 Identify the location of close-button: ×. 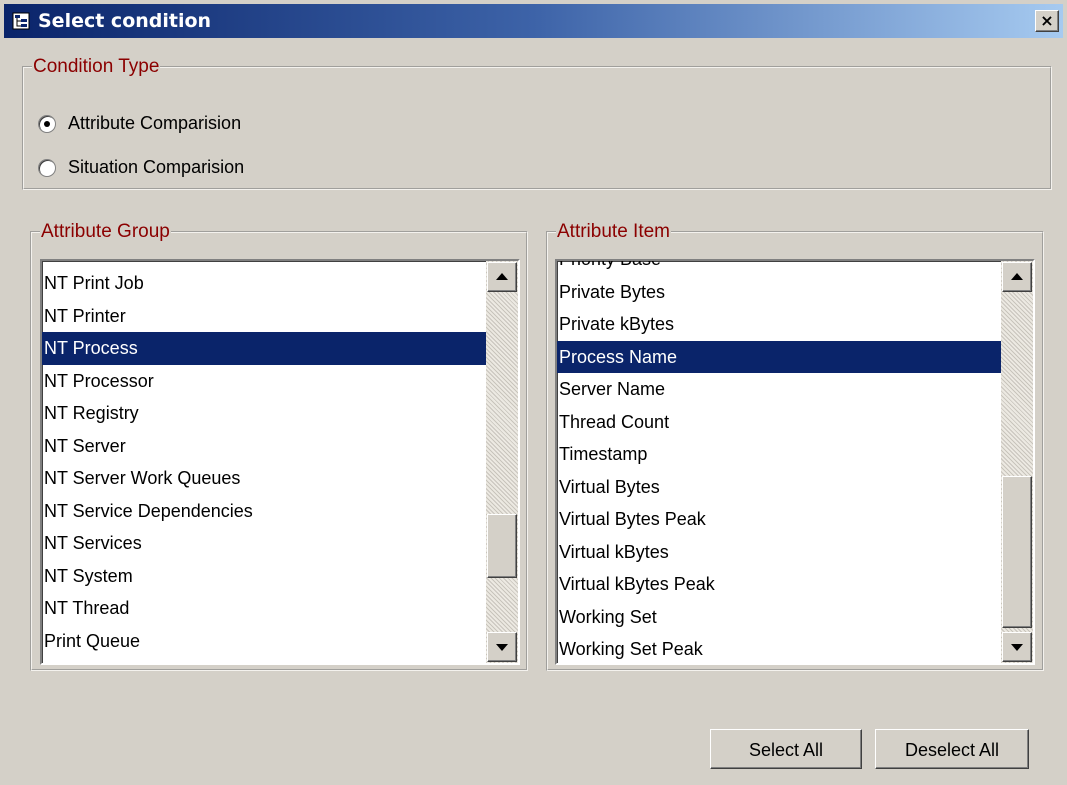
(1047, 21).